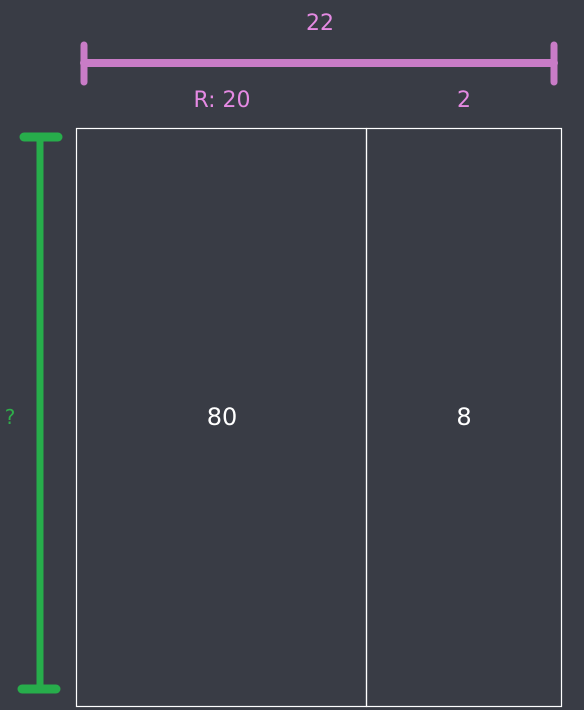  Describe the element at coordinates (222, 417) in the screenshot. I see `cell-value-left: 80` at that location.